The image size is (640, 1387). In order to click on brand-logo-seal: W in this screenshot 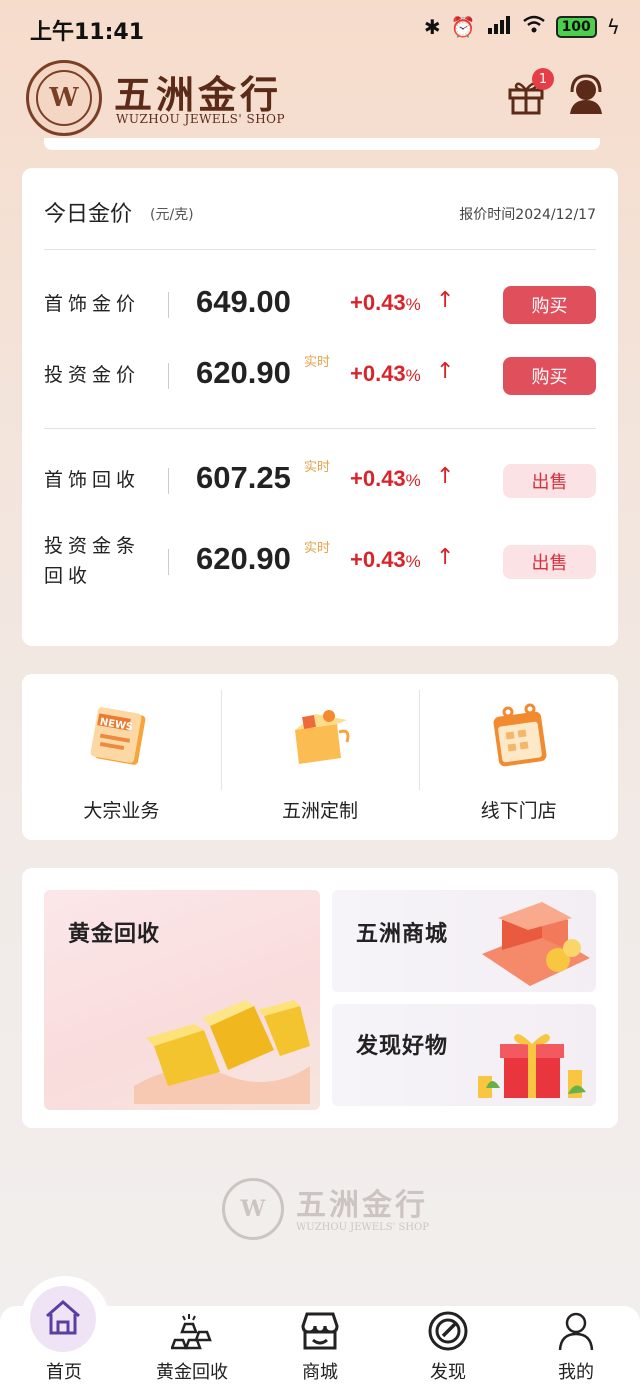, I will do `click(64, 98)`.